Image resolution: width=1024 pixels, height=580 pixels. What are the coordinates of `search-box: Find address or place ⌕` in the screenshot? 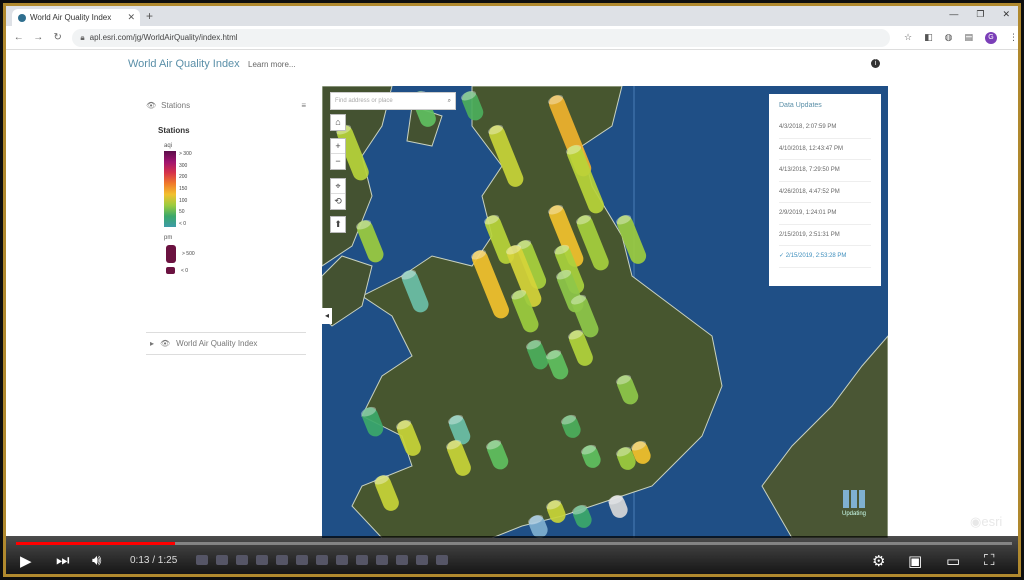 It's located at (393, 101).